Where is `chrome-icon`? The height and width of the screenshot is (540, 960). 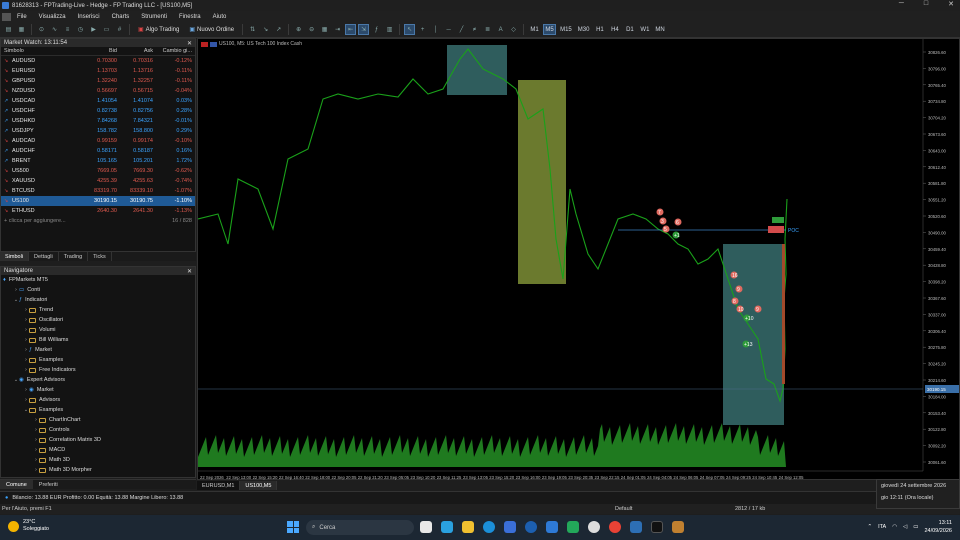
chrome-icon is located at coordinates (615, 527).